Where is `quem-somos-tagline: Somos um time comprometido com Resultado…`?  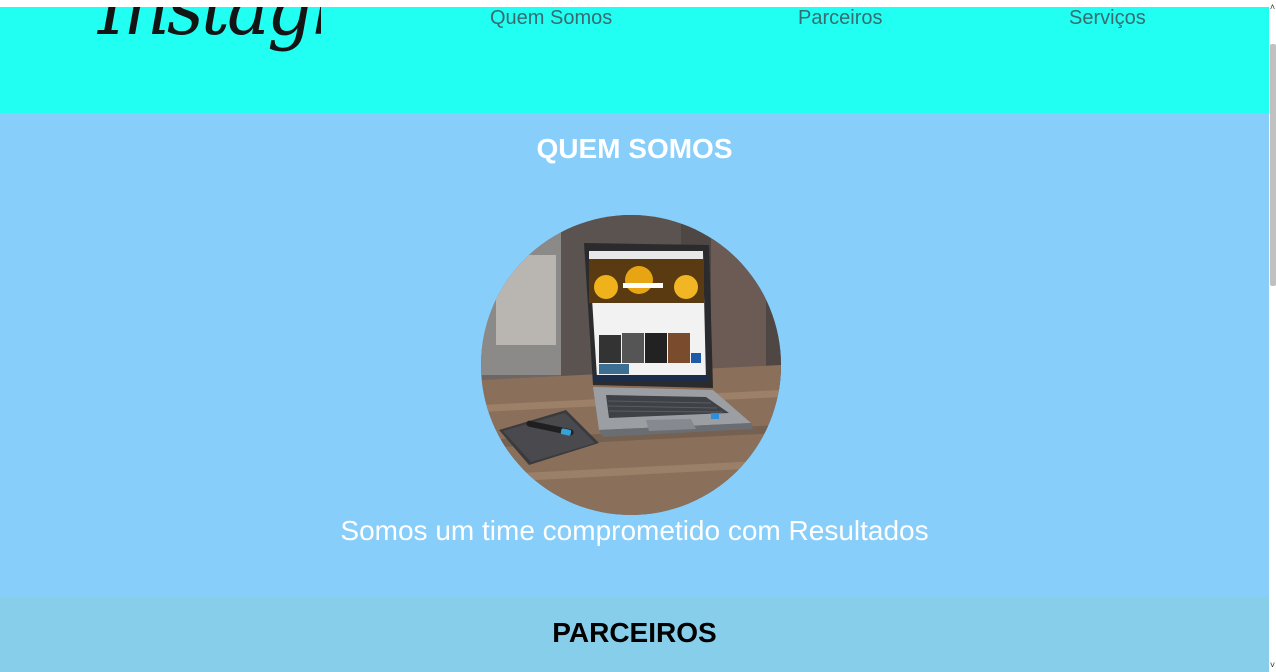
quem-somos-tagline: Somos um time comprometido com Resultado… is located at coordinates (634, 530).